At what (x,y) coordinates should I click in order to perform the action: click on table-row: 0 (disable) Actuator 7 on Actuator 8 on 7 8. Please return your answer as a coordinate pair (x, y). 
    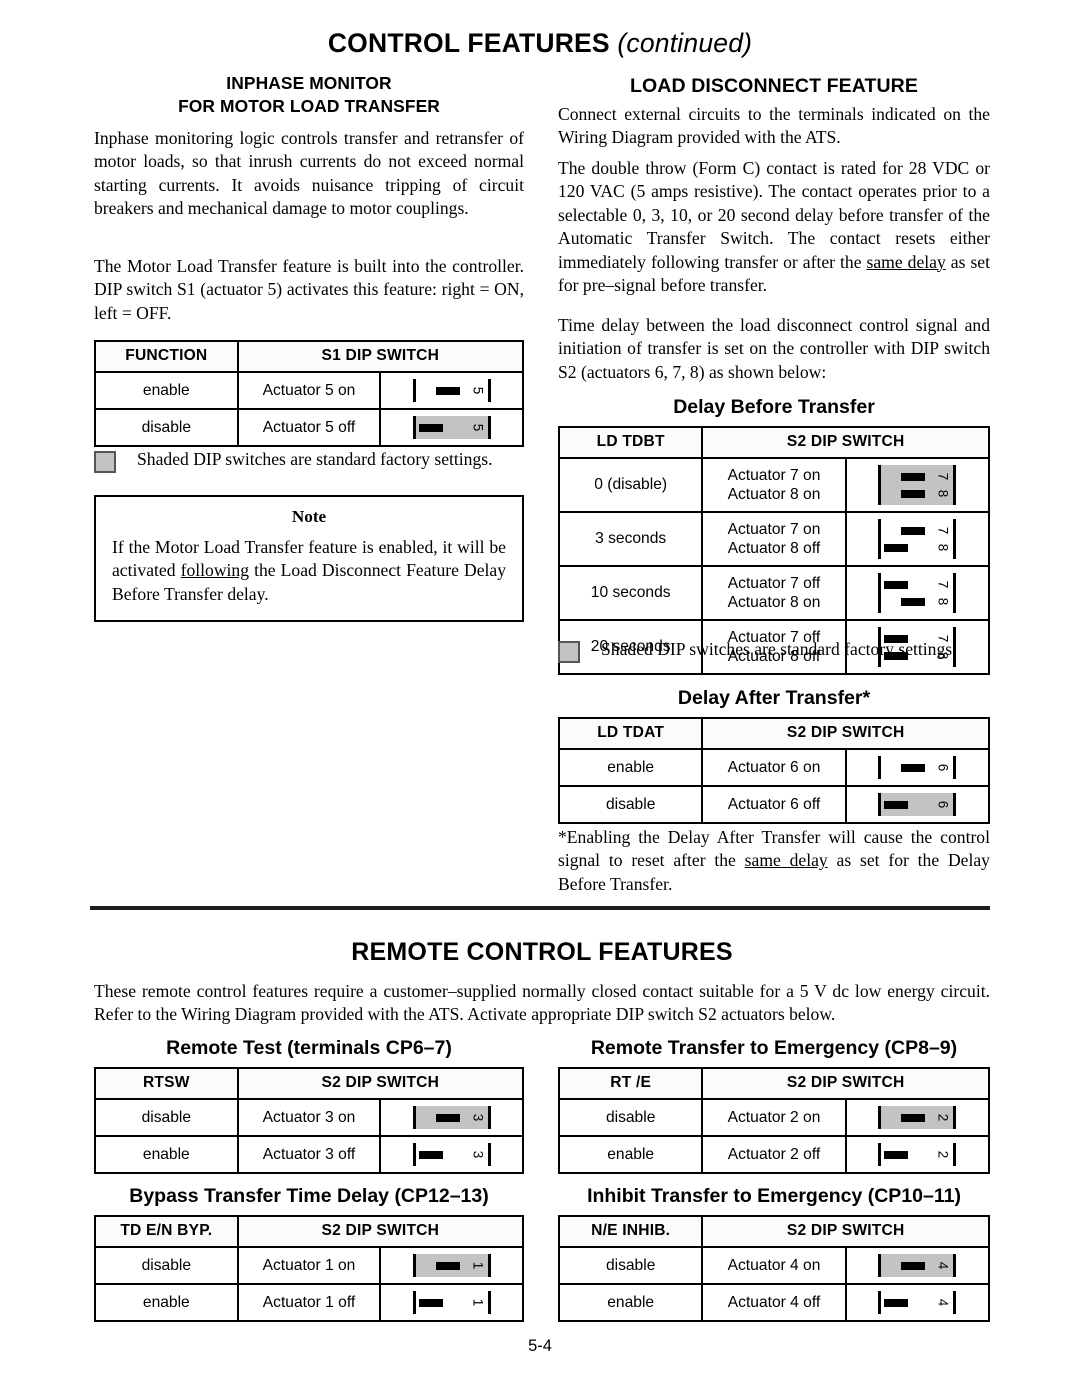
    Looking at the image, I should click on (774, 485).